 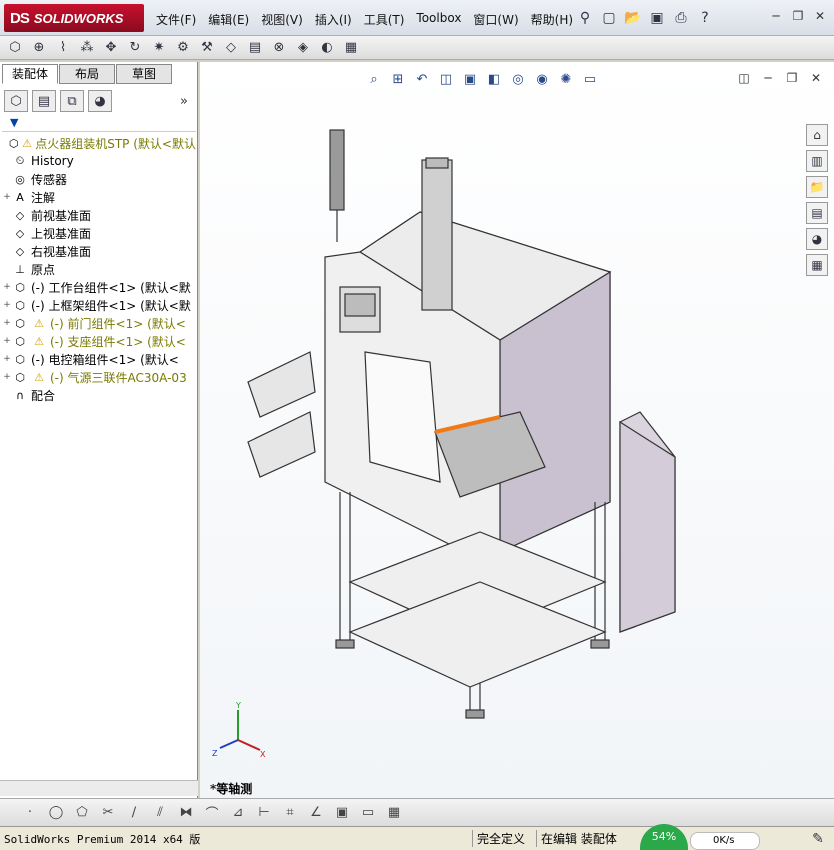 What do you see at coordinates (384, 19) in the screenshot?
I see `menu-tools: 工具(T)` at bounding box center [384, 19].